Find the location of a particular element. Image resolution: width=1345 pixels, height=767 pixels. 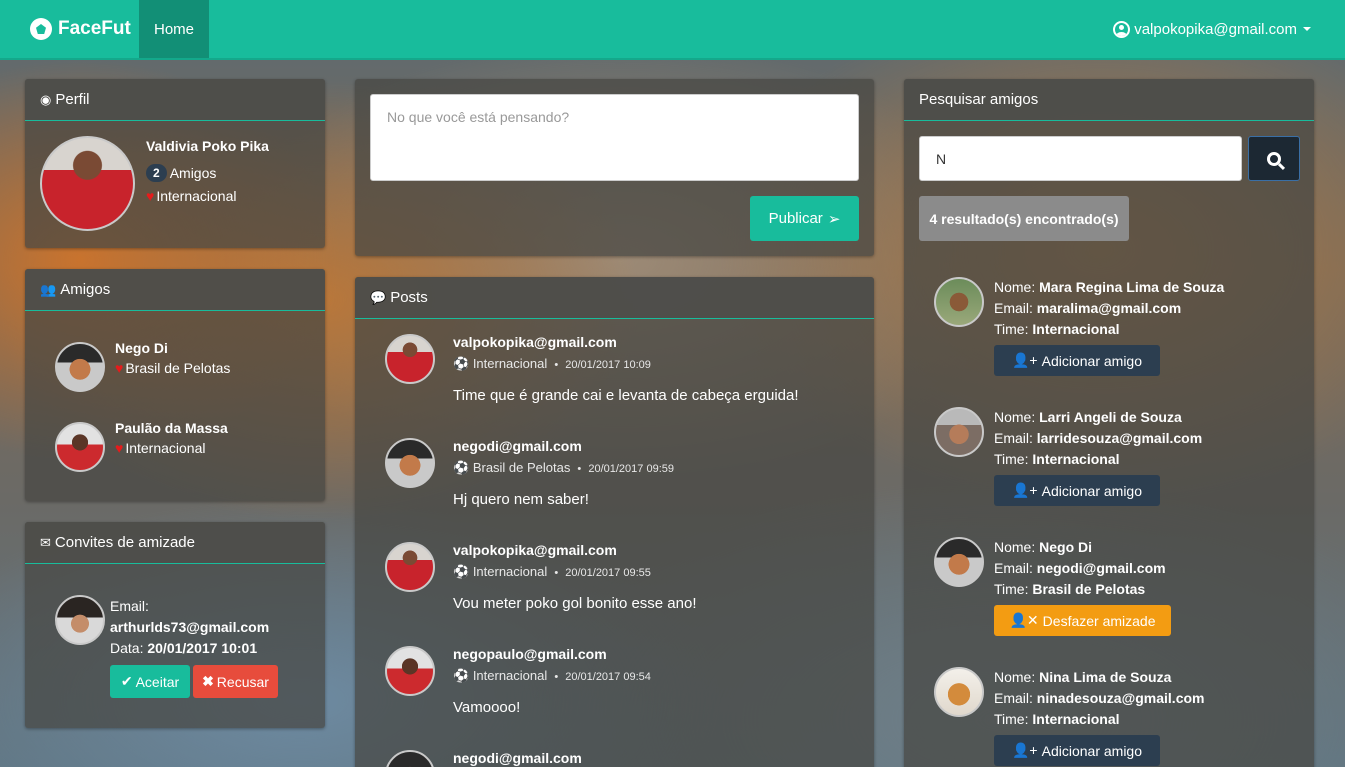

posts-heading: 💬 Posts is located at coordinates (614, 298).